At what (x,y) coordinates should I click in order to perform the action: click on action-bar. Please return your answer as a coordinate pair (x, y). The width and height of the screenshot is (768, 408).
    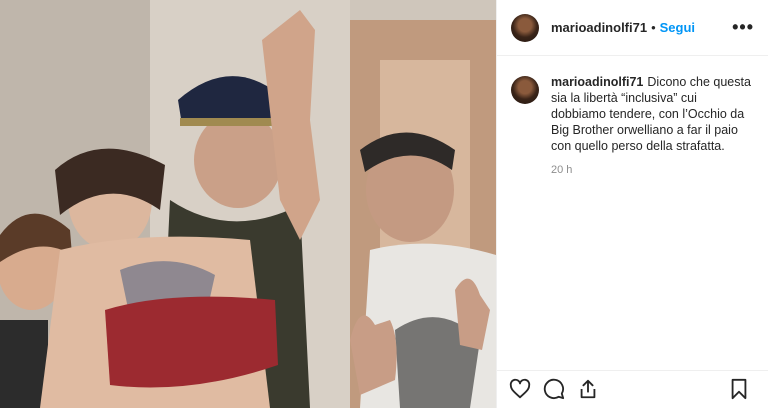
    Looking at the image, I should click on (632, 389).